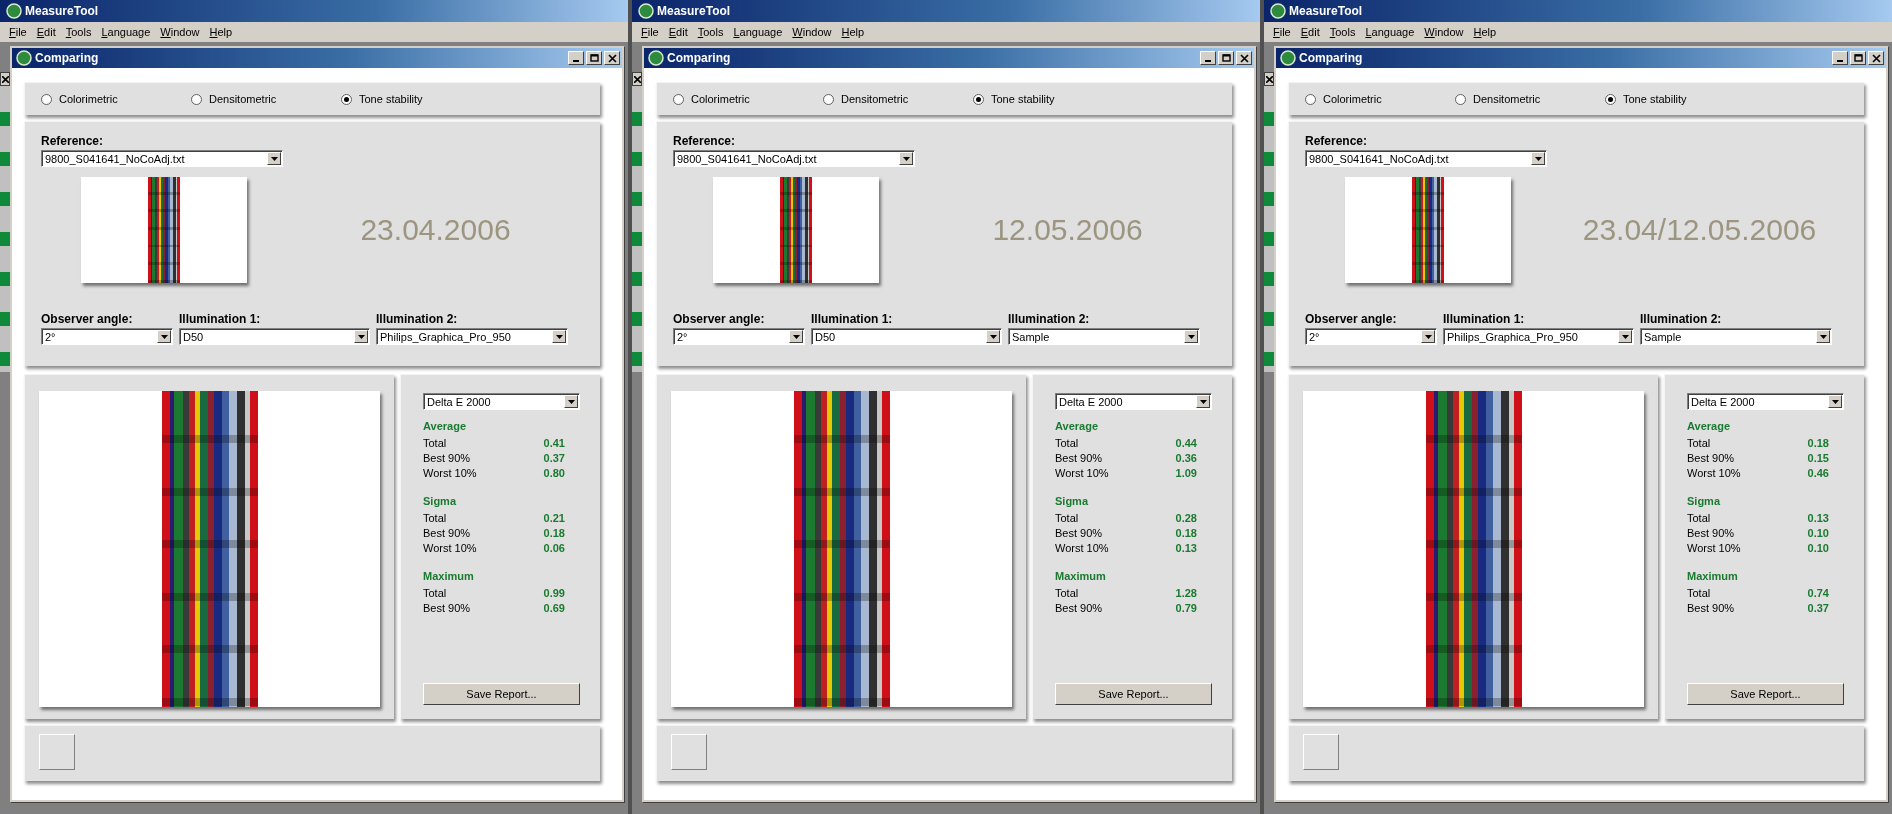 This screenshot has height=814, width=1892. What do you see at coordinates (1351, 319) in the screenshot?
I see `field-label: Observer angle:` at bounding box center [1351, 319].